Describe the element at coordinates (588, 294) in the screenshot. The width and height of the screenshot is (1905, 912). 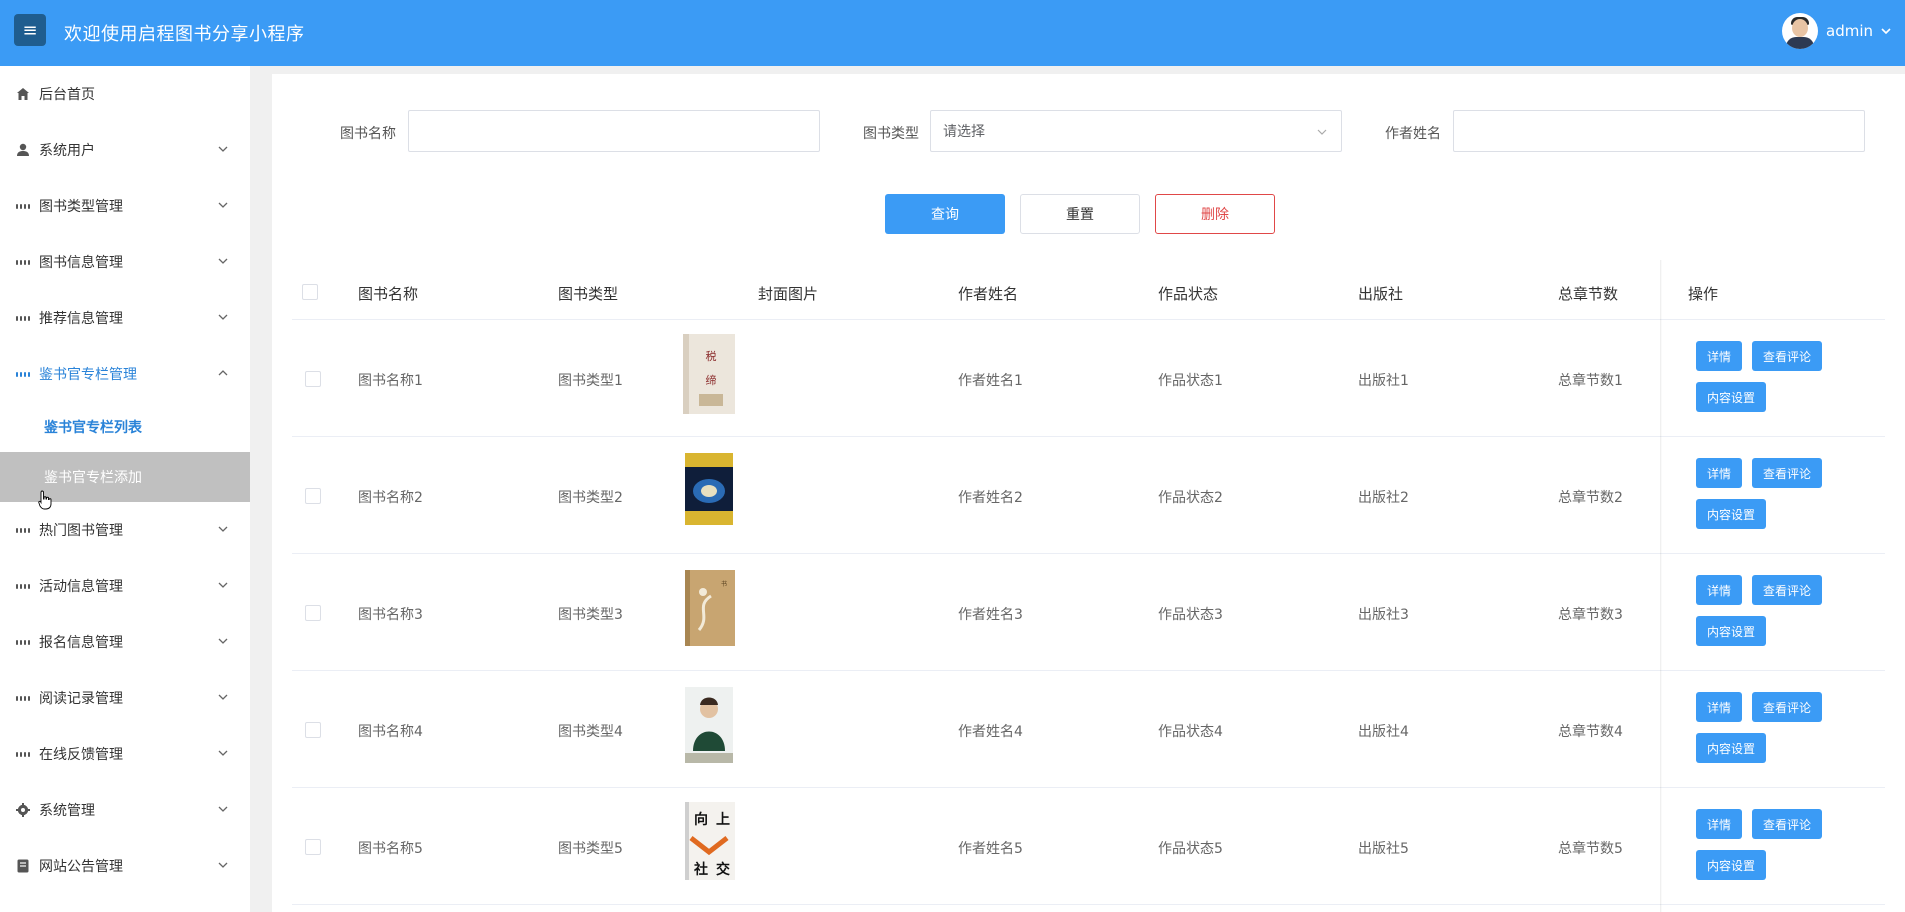
I see `column-header: 图书类型` at that location.